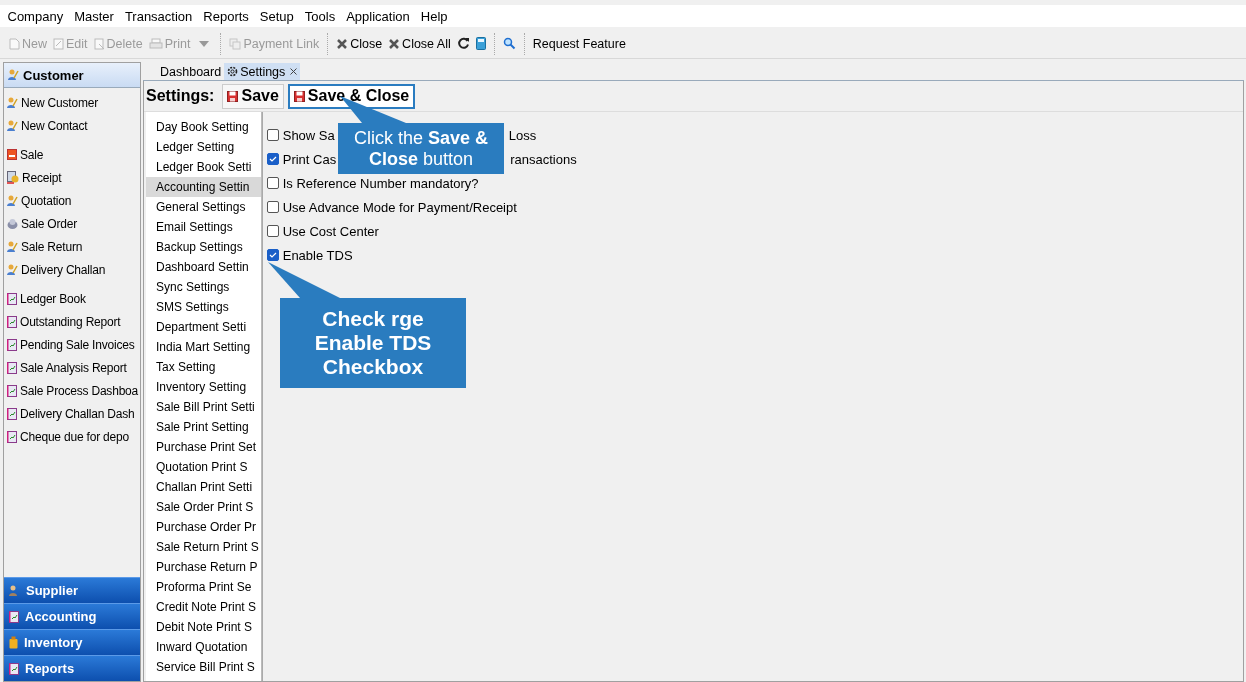  What do you see at coordinates (24, 154) in the screenshot?
I see `sidebar-item: Sale` at bounding box center [24, 154].